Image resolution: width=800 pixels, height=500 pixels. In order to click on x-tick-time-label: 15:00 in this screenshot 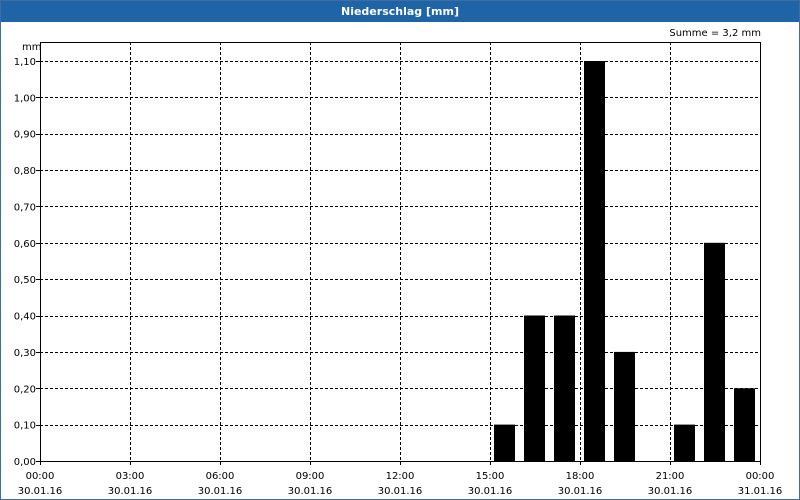, I will do `click(490, 476)`.